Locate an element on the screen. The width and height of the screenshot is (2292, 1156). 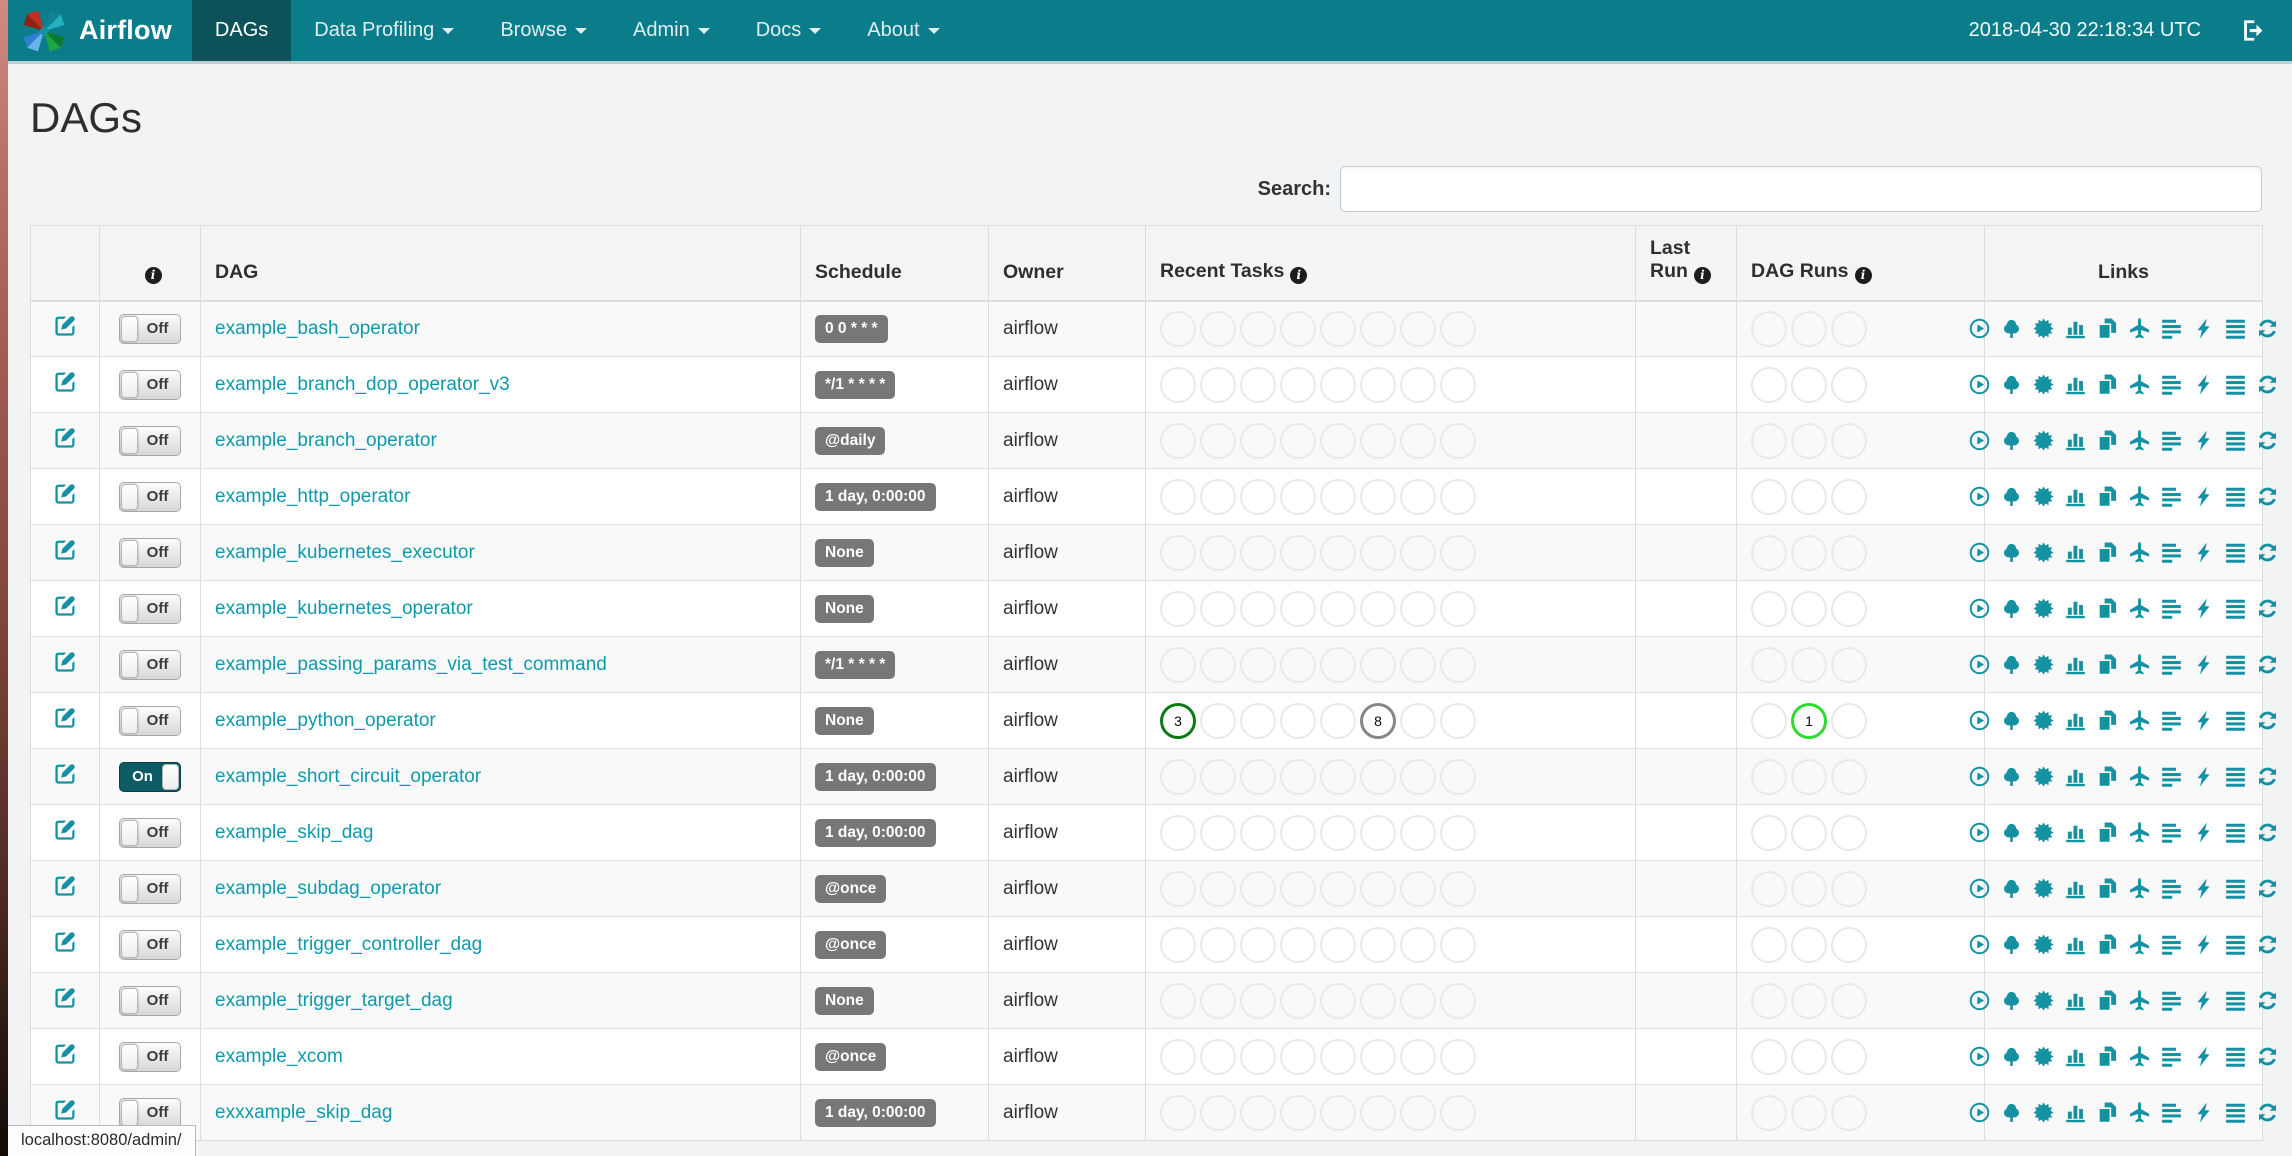
landing-times-icon is located at coordinates (2139, 608).